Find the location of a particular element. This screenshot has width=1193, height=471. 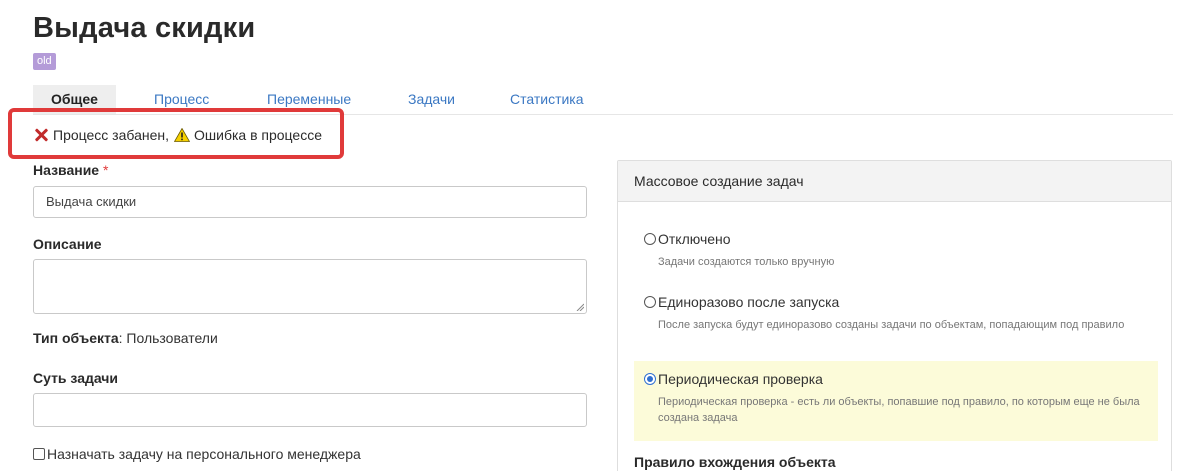

description-label: Описание is located at coordinates (67, 244).